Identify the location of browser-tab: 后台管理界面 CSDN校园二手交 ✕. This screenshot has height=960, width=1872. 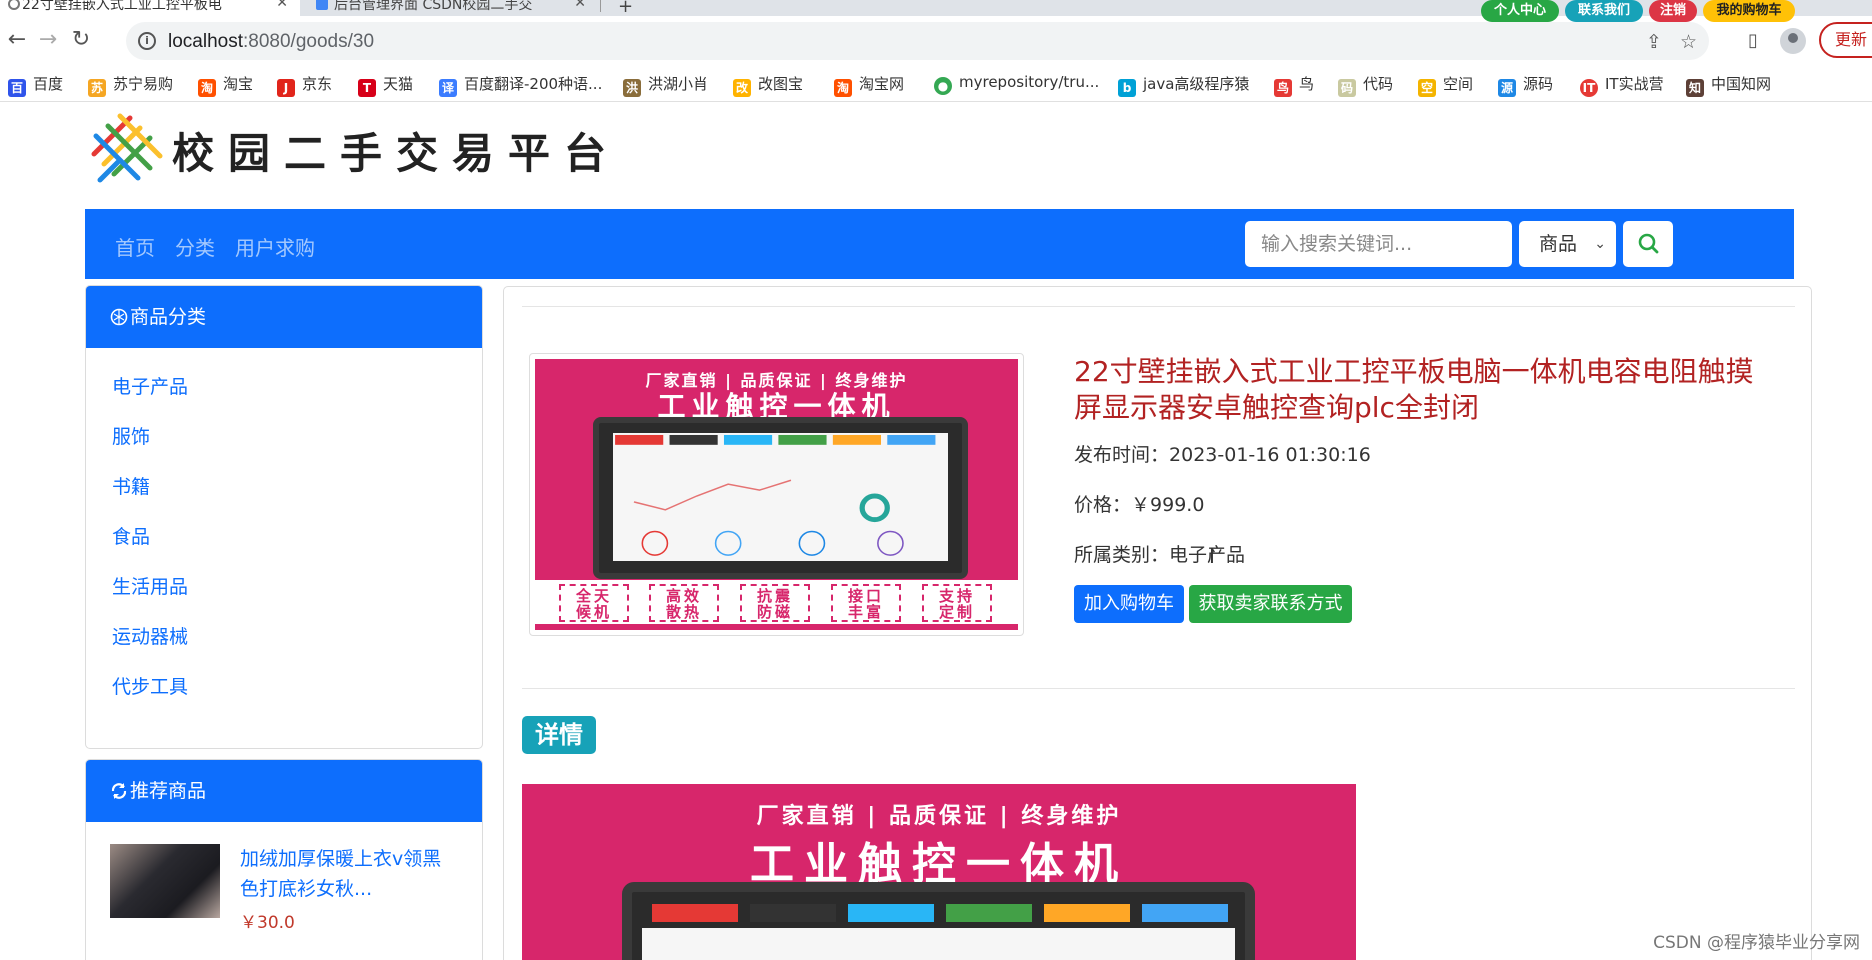
(452, 8).